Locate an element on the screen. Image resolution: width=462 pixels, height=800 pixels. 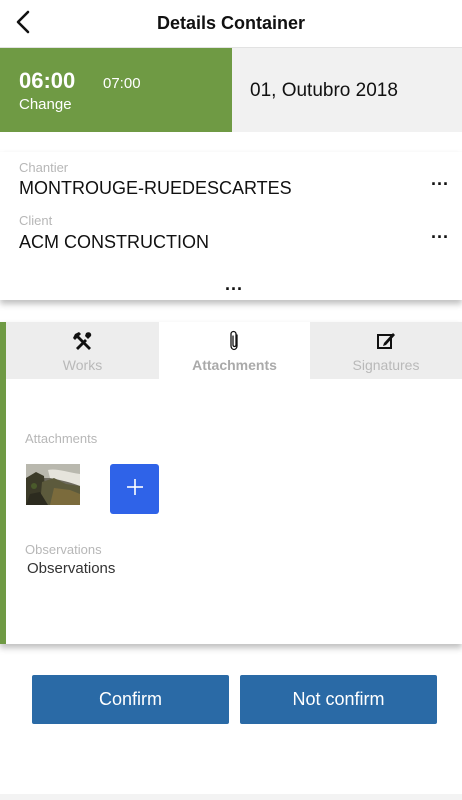
paperclip-icon is located at coordinates (234, 341).